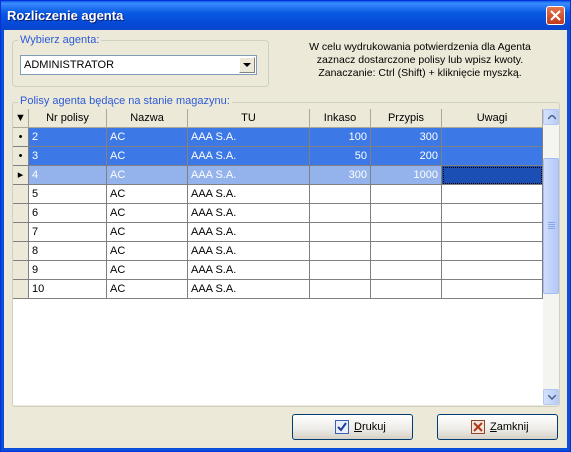  What do you see at coordinates (551, 117) in the screenshot?
I see `scroll-up-button` at bounding box center [551, 117].